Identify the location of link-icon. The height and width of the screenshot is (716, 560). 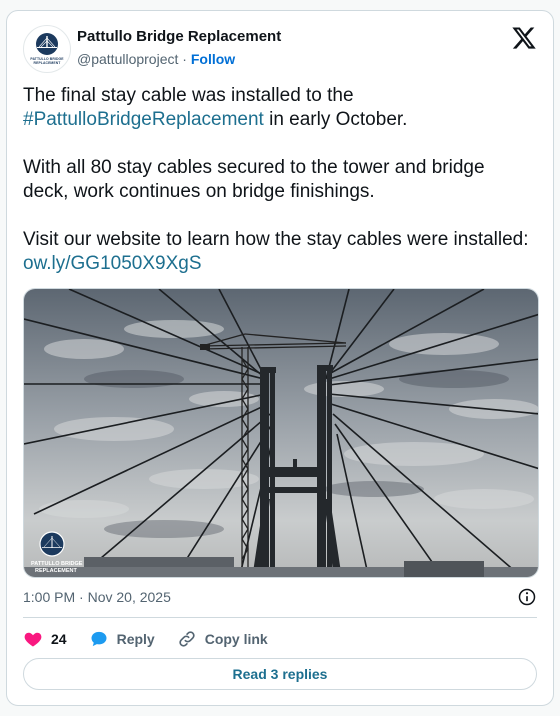
(187, 639).